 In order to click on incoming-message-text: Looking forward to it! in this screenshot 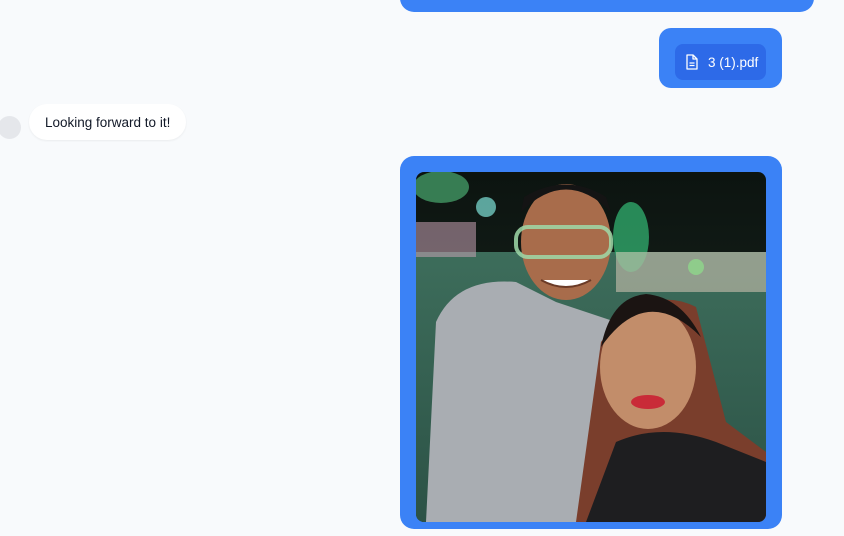, I will do `click(108, 122)`.